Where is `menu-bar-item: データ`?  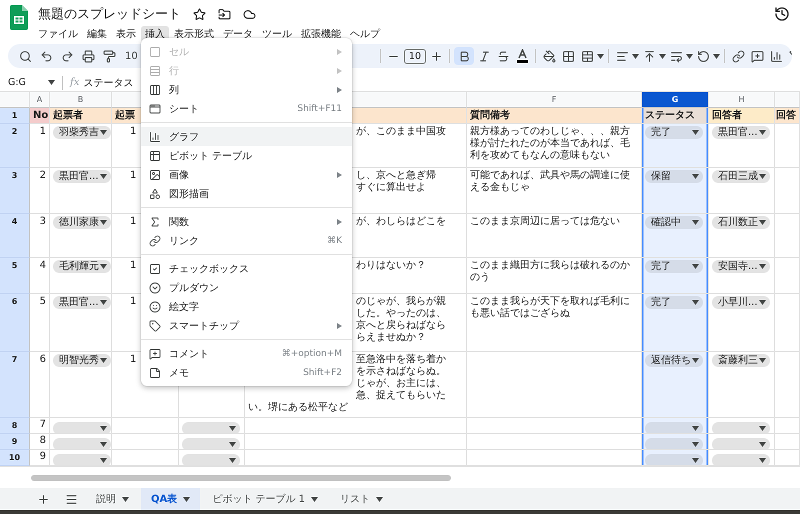 menu-bar-item: データ is located at coordinates (238, 34).